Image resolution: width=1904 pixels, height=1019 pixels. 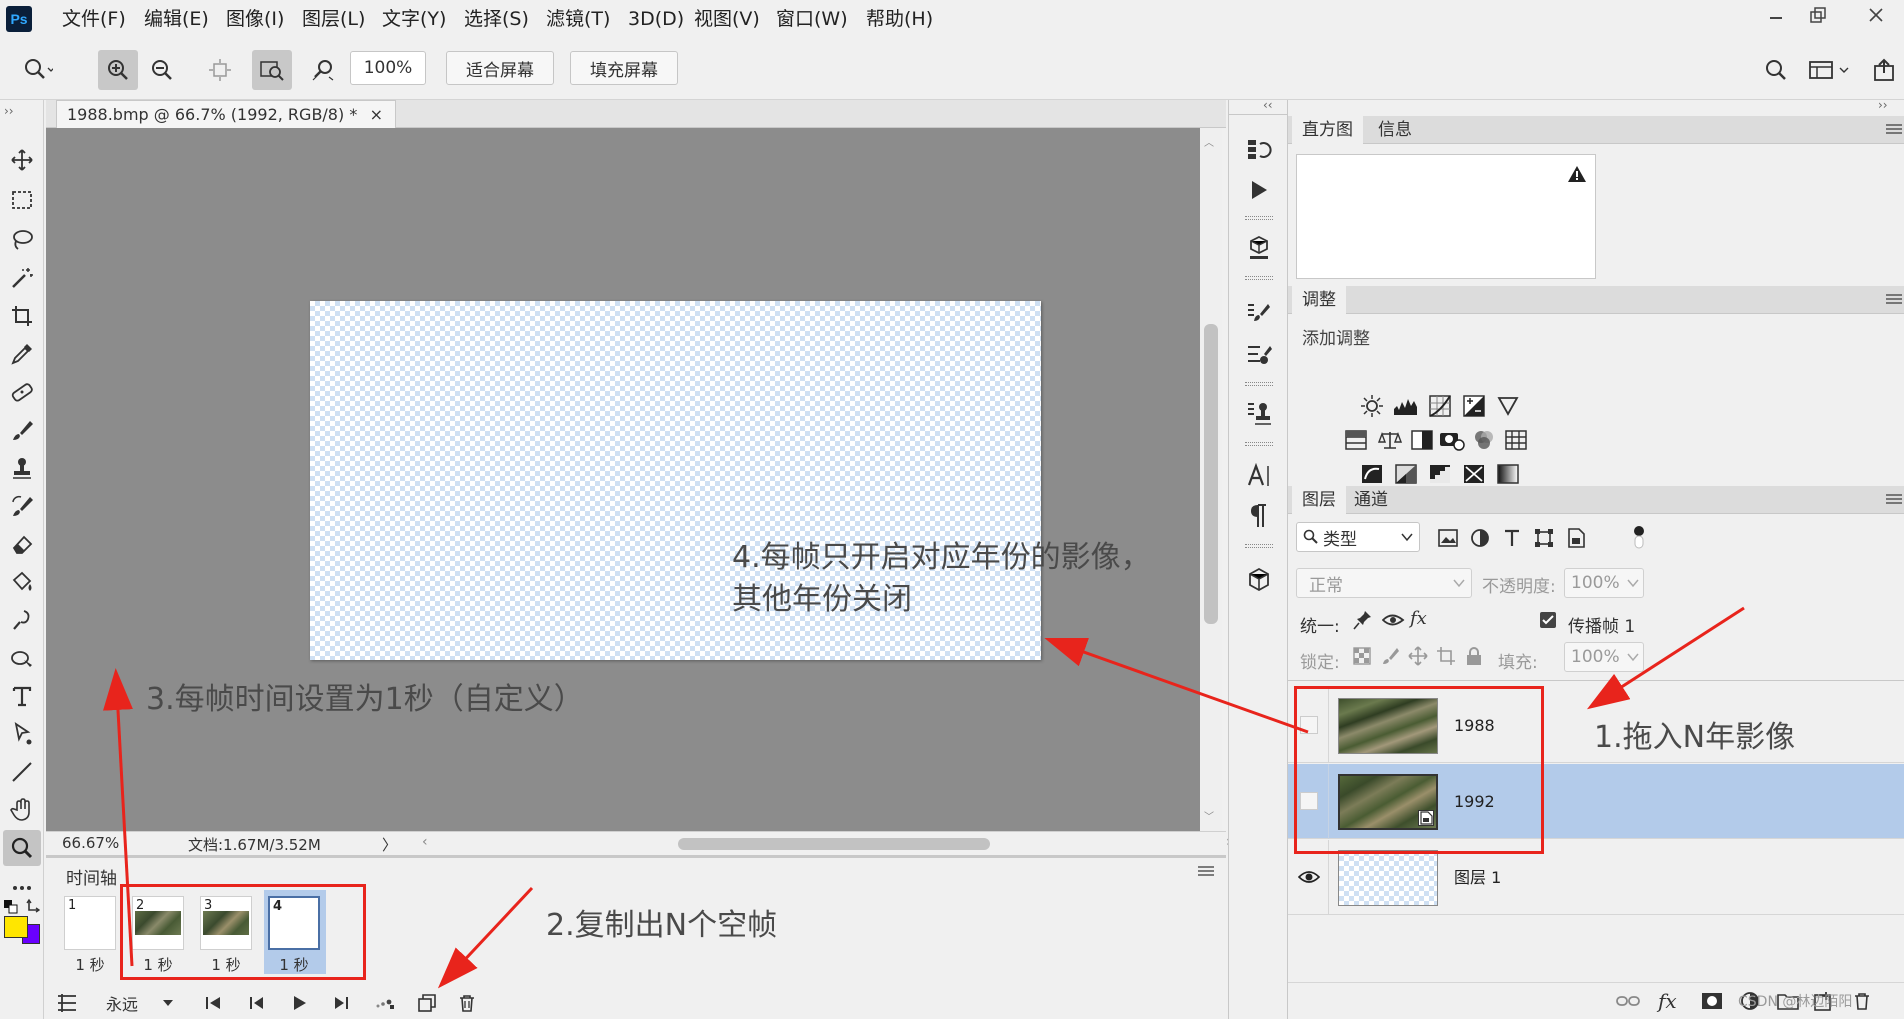 I want to click on arrow-to-duplicate, so click(x=485, y=937).